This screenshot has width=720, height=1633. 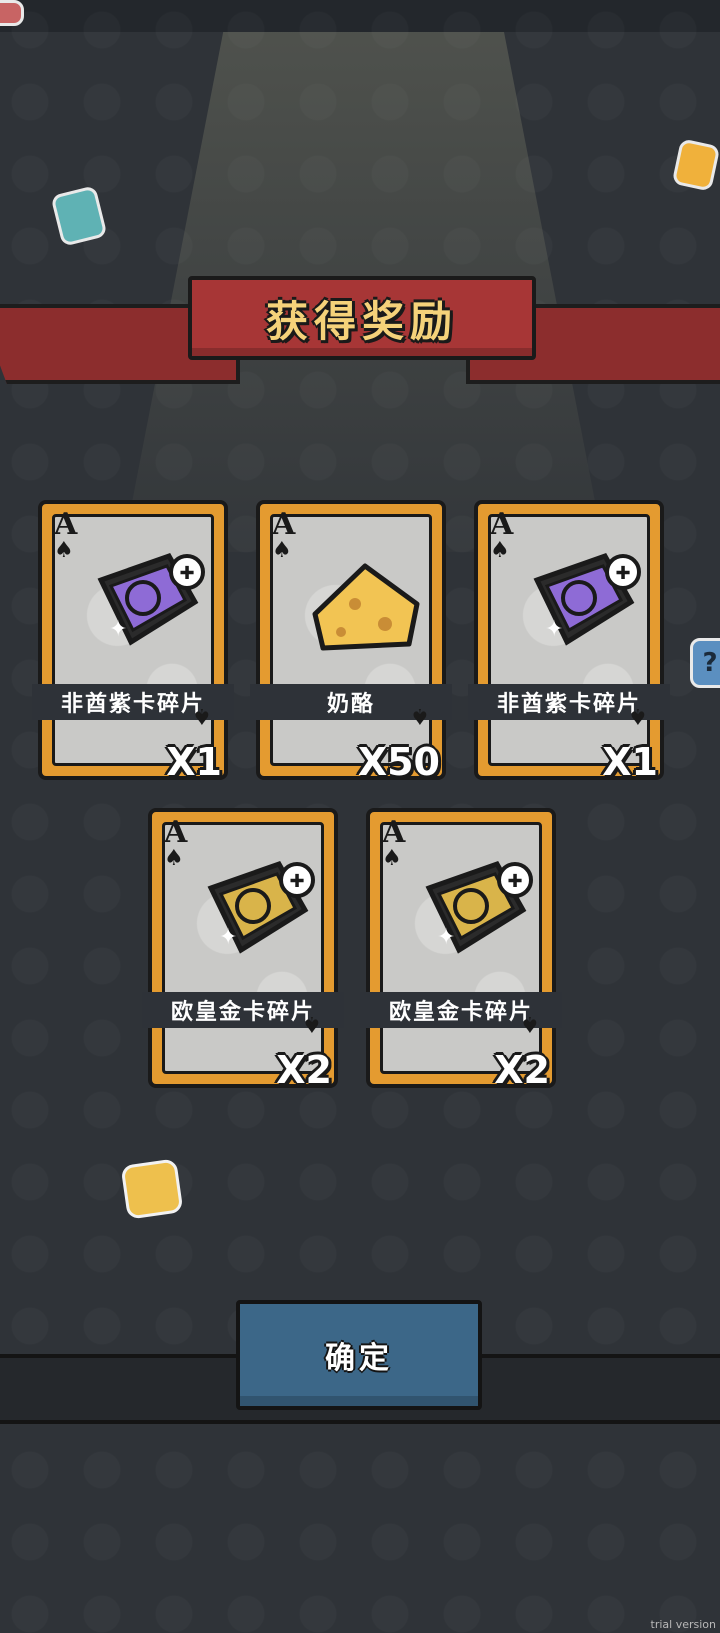 I want to click on page-title: 获得奖励, so click(x=361, y=321).